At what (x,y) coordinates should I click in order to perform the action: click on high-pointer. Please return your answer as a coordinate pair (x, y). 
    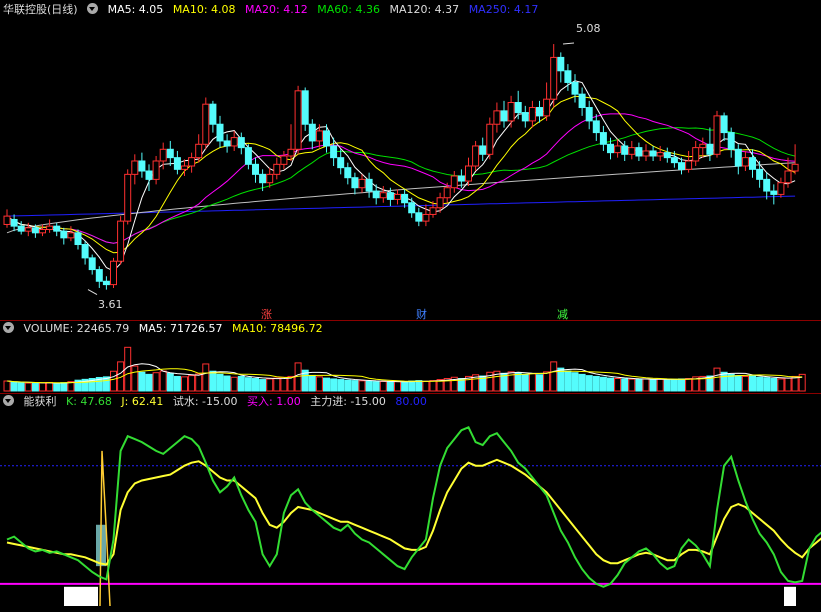
    Looking at the image, I should click on (568, 43).